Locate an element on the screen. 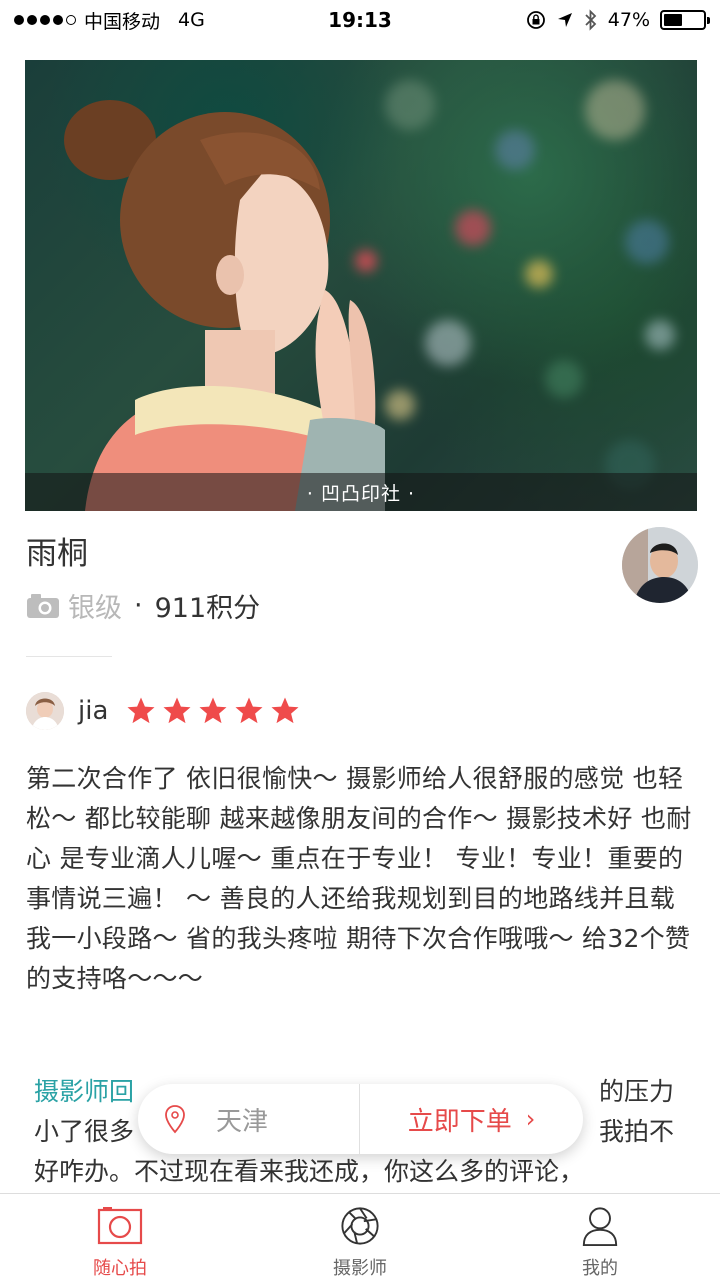 This screenshot has height=1280, width=720. bottom-tab-bar: 随心拍 摄影师 我的 is located at coordinates (360, 1236).